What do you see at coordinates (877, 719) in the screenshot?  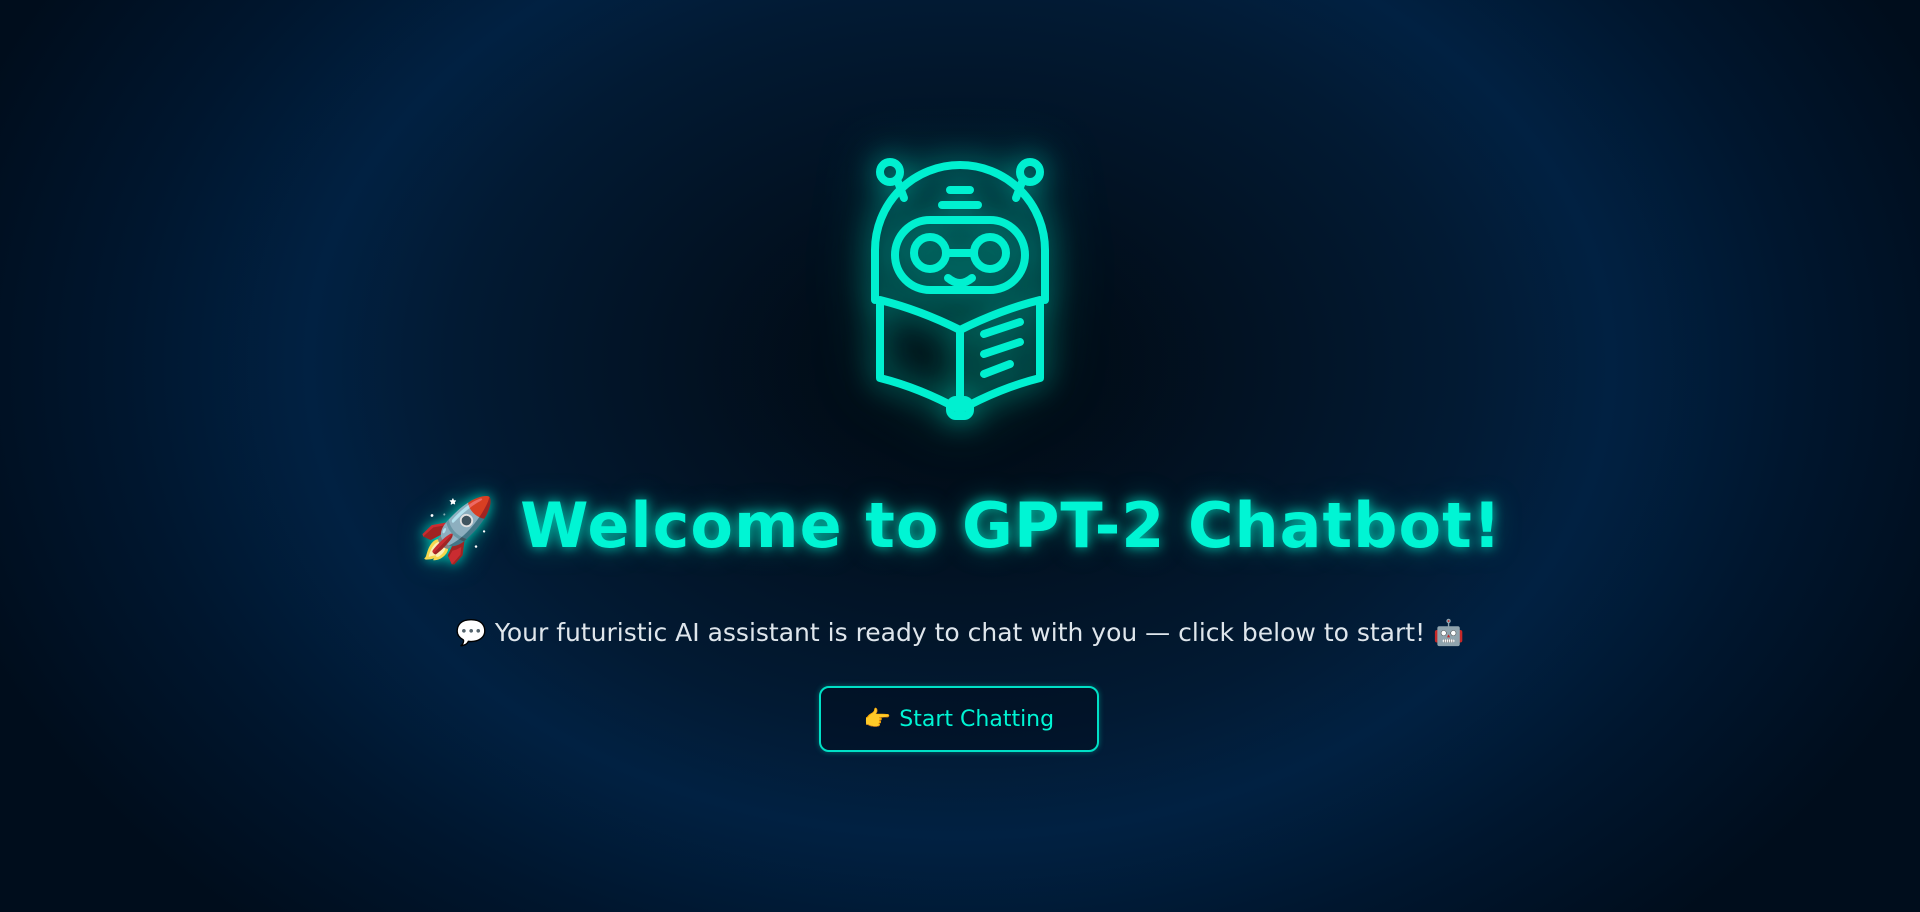 I see `pointing-hand-icon: 👉` at bounding box center [877, 719].